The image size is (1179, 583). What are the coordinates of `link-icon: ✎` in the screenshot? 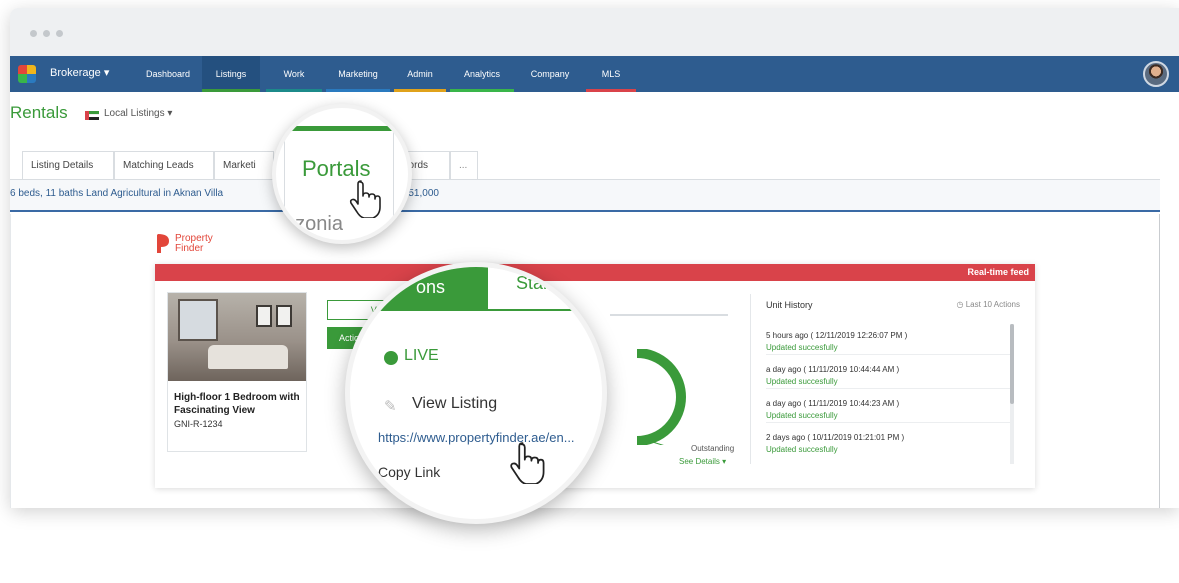 It's located at (390, 406).